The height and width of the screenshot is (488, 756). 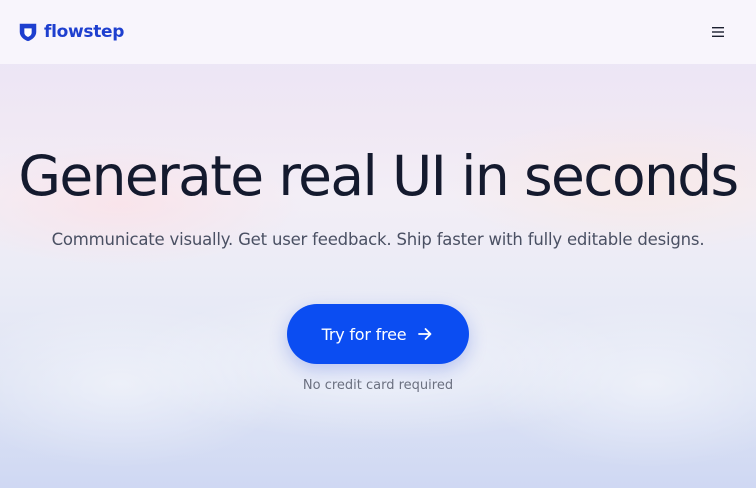 What do you see at coordinates (28, 32) in the screenshot?
I see `flowstep-logo-icon` at bounding box center [28, 32].